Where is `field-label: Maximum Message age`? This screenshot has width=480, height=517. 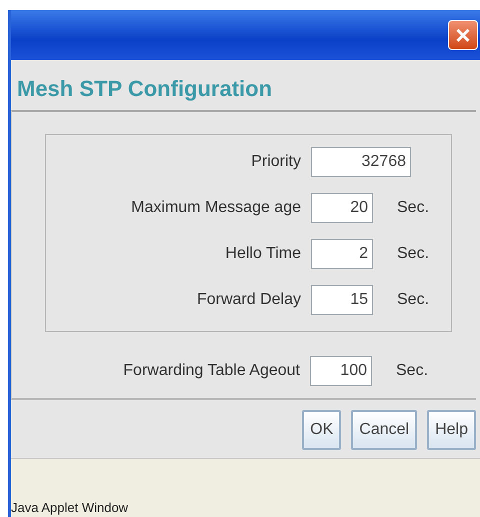
field-label: Maximum Message age is located at coordinates (216, 208).